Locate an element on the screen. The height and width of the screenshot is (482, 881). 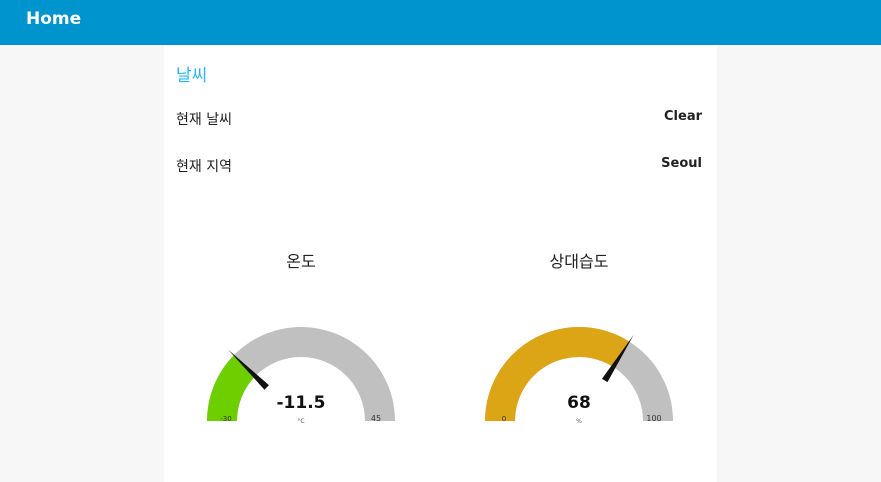
humidity-gauge-max-label: 100 is located at coordinates (653, 418).